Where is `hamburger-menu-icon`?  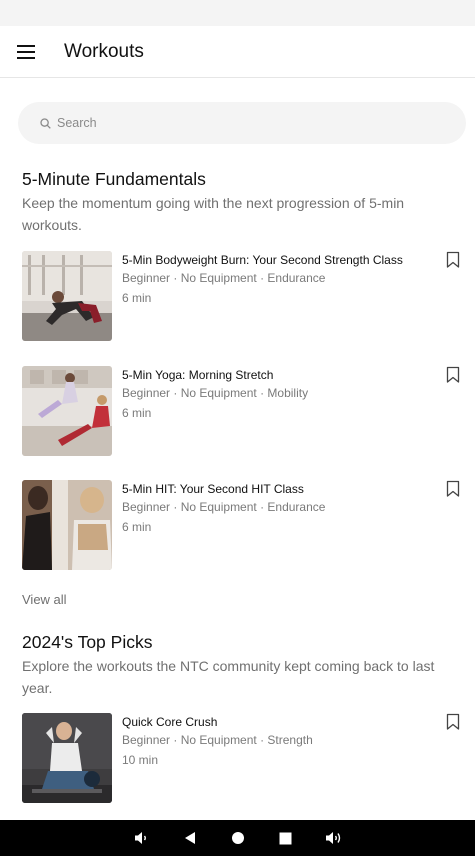
hamburger-menu-icon is located at coordinates (26, 51).